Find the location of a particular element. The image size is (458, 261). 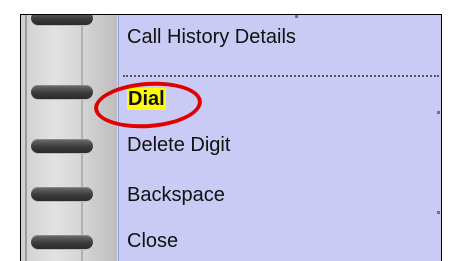

menu-item-label: Backspace is located at coordinates (176, 195).